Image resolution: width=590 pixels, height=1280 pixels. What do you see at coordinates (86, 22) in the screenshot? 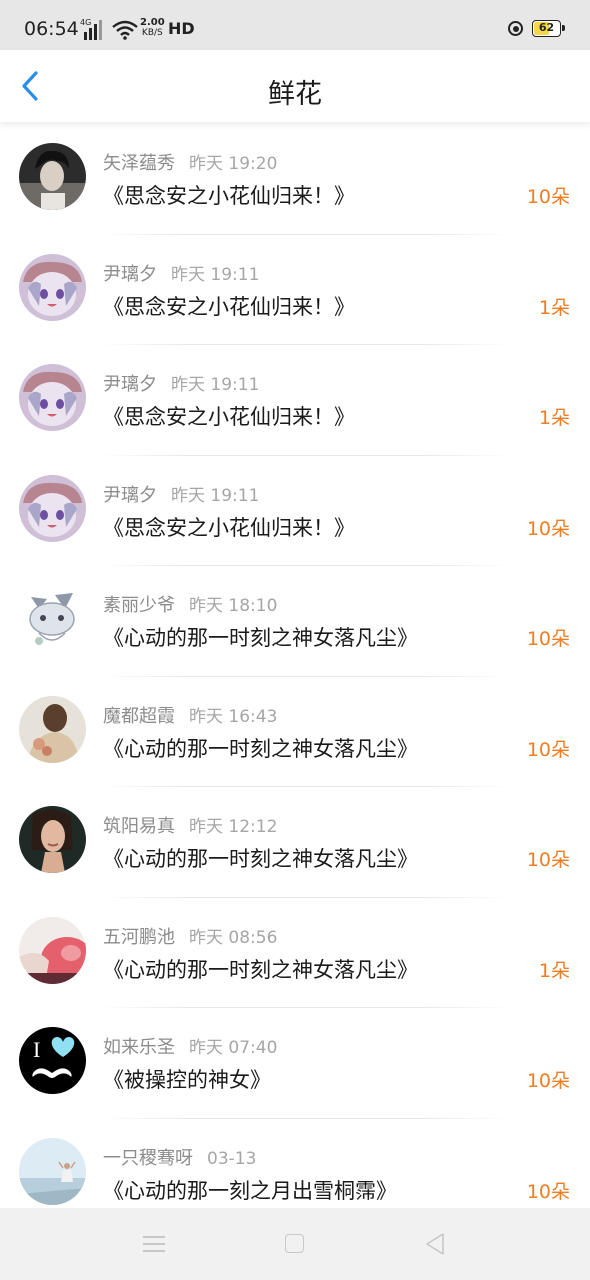
I see `network-type: 4G` at bounding box center [86, 22].